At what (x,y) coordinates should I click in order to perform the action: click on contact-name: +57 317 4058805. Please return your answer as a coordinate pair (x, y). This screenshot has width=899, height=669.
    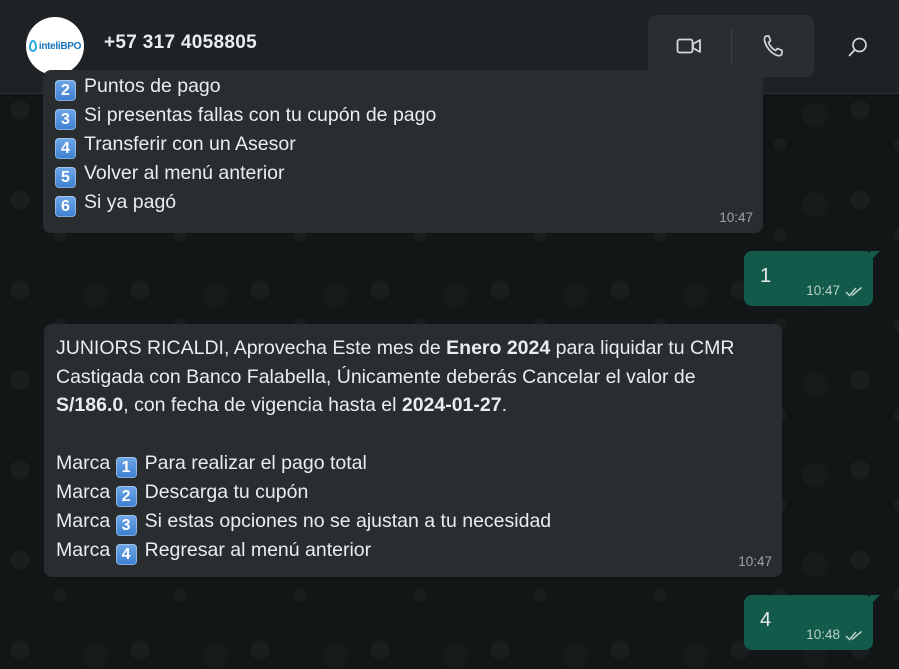
    Looking at the image, I should click on (180, 43).